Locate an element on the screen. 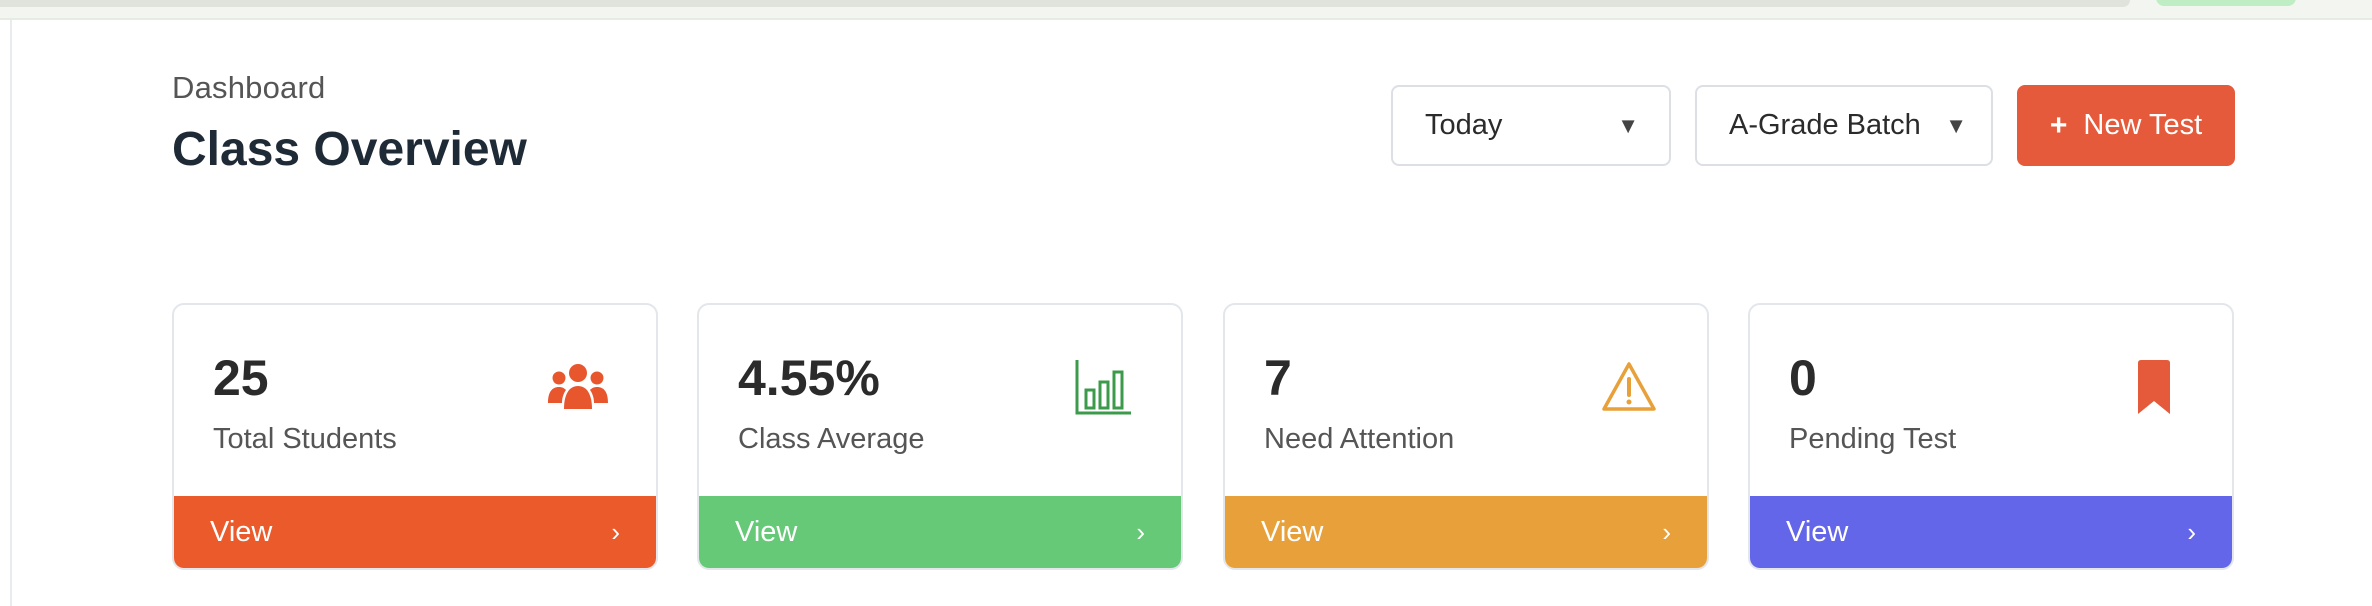 The height and width of the screenshot is (606, 2372). top-pill is located at coordinates (2226, 3).